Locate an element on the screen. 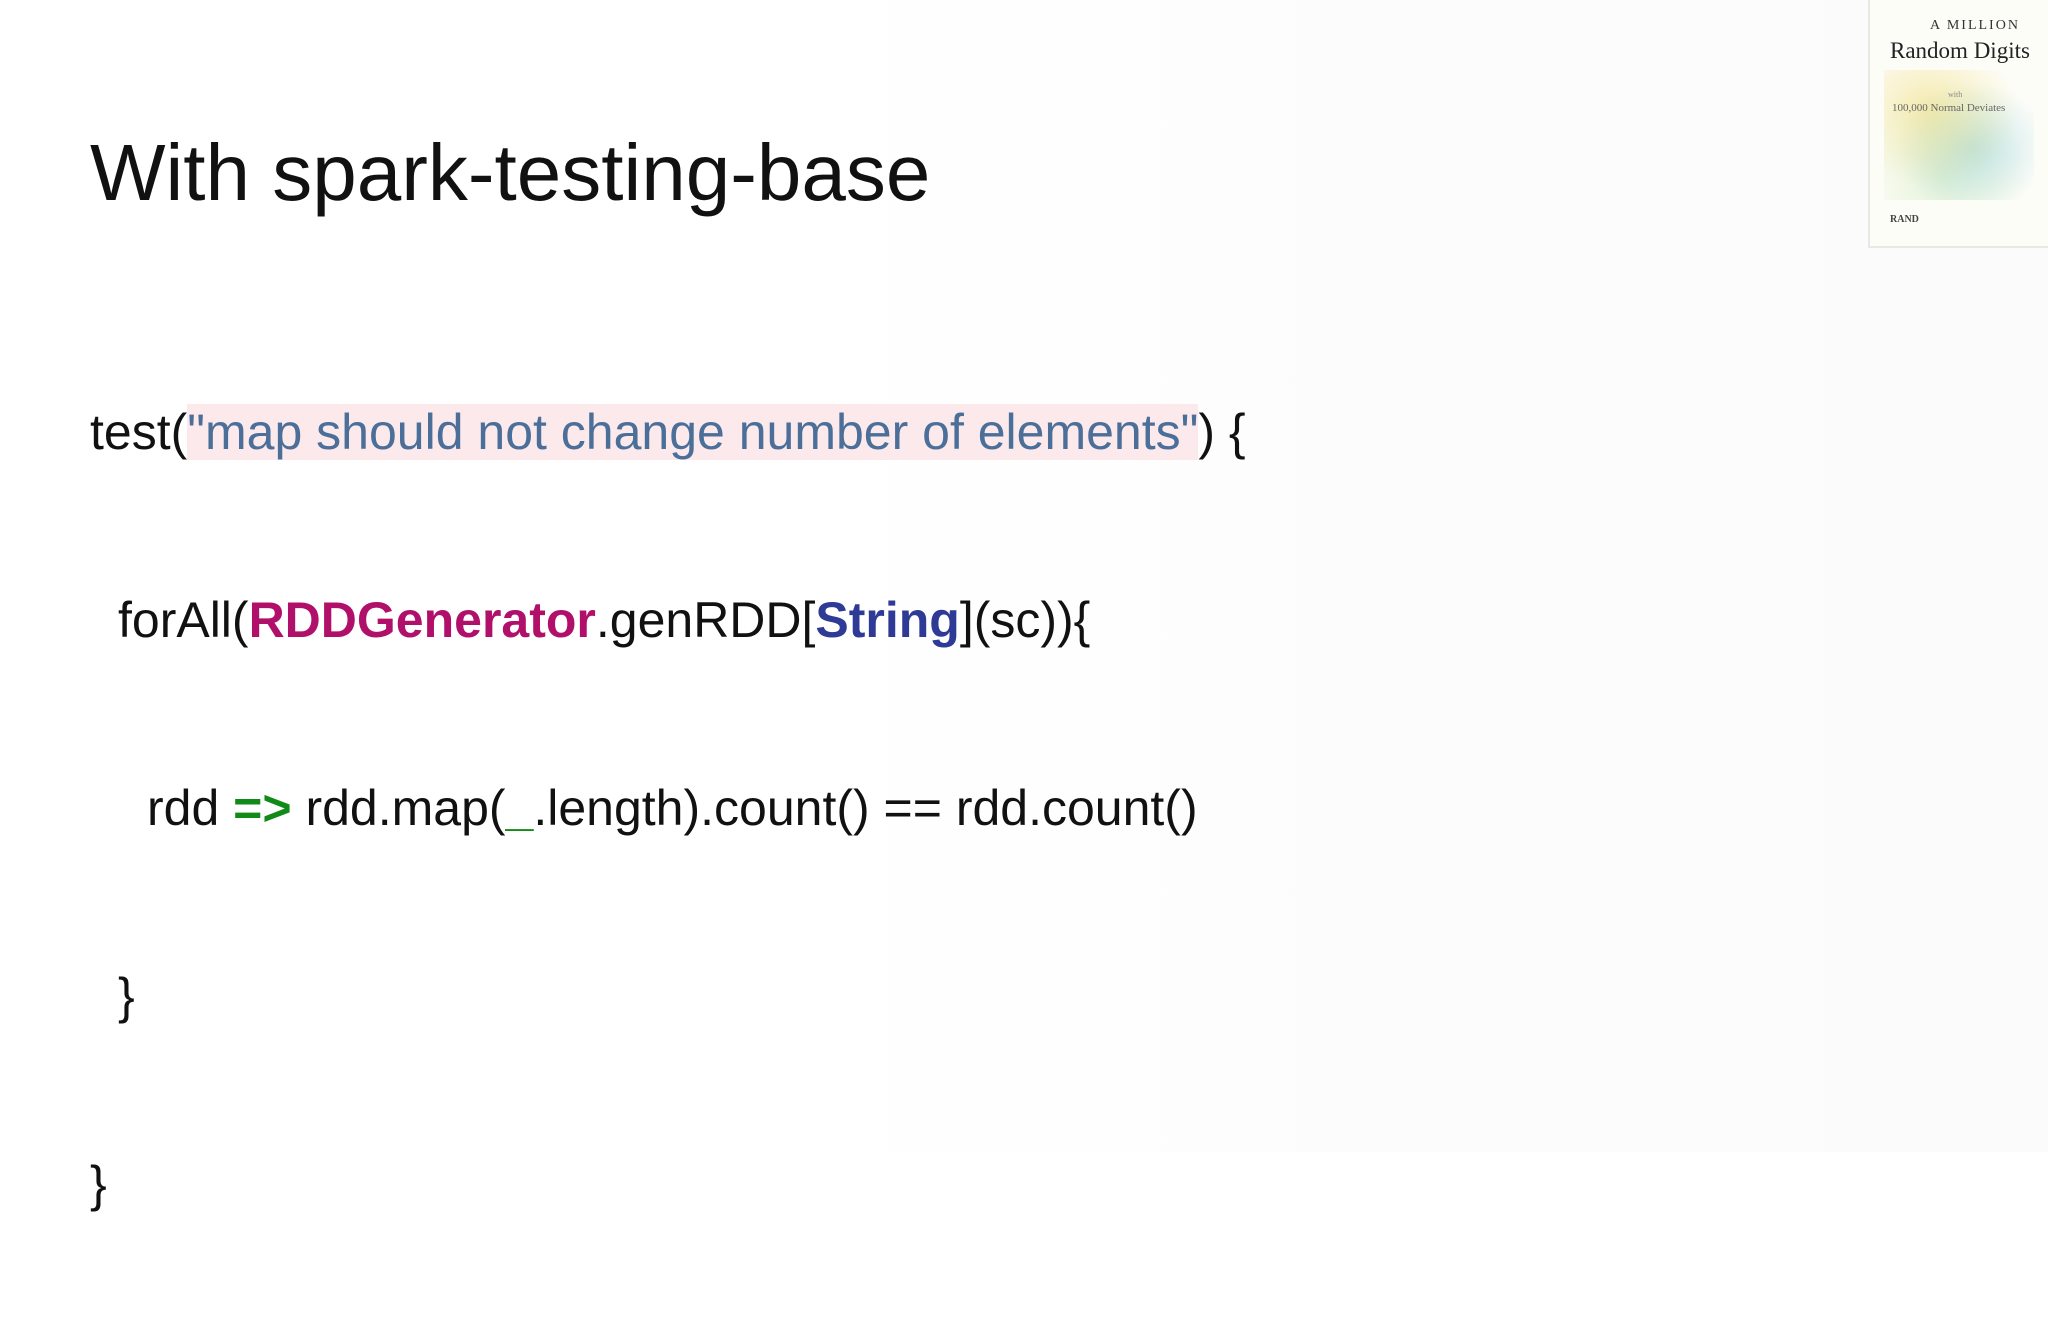 The width and height of the screenshot is (2048, 1336). slide-title: With spark-testing-base is located at coordinates (510, 172).